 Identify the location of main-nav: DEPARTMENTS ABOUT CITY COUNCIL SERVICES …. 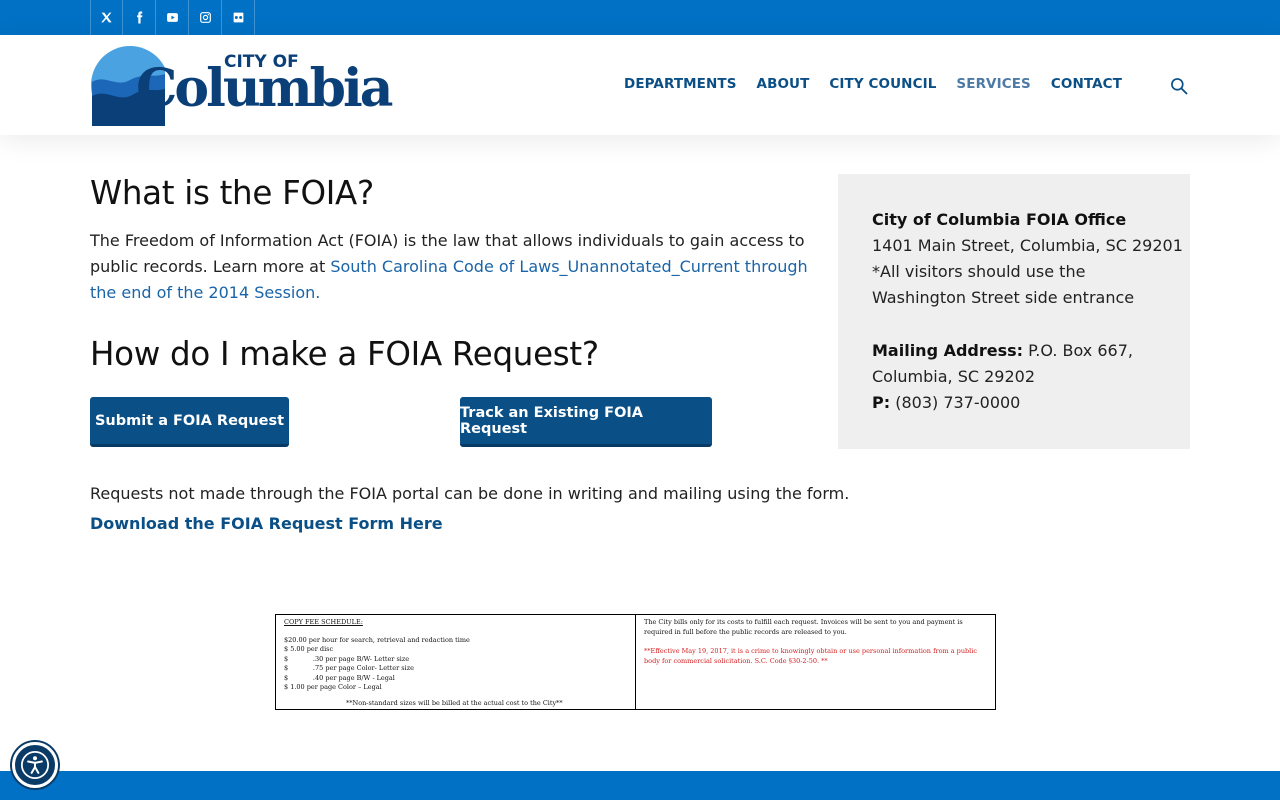
(863, 84).